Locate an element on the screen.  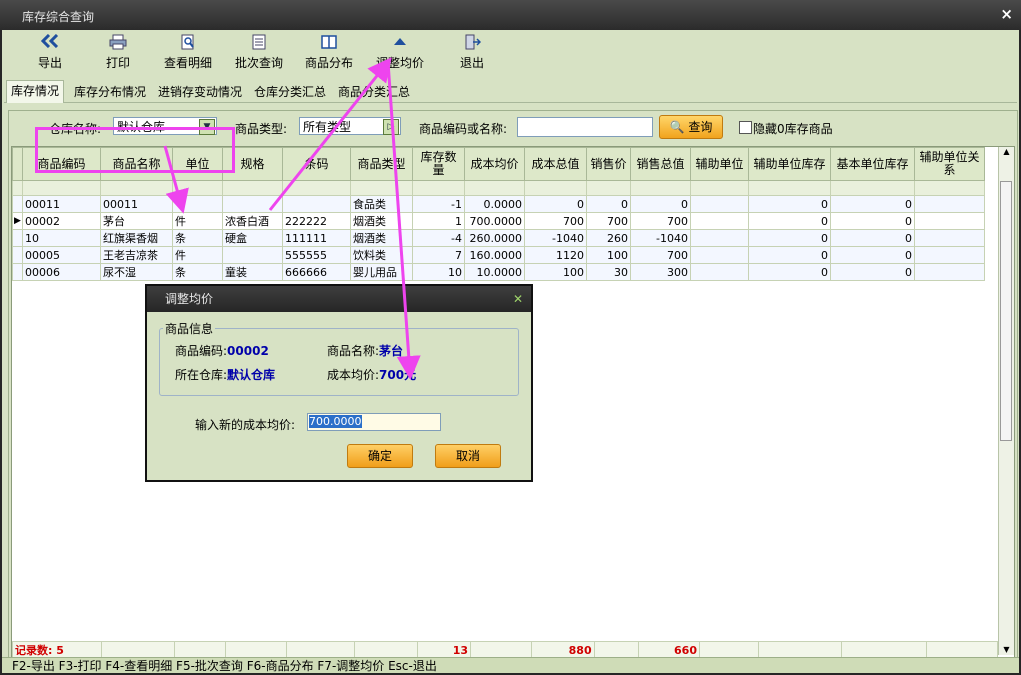
col-header: 销售总值 is located at coordinates (660, 164).